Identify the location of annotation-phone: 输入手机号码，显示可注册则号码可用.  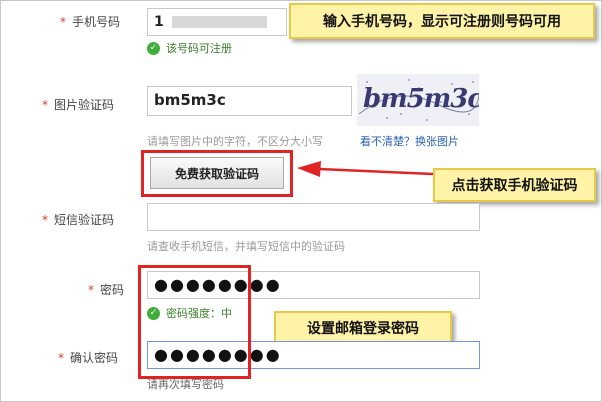
(442, 21).